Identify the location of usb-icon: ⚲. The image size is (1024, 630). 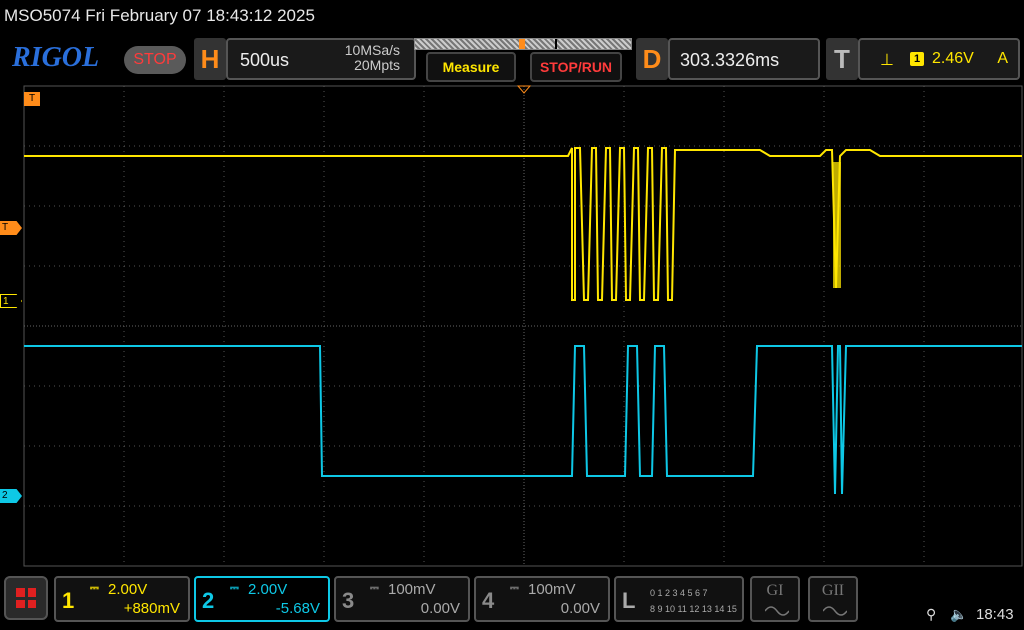
(931, 614).